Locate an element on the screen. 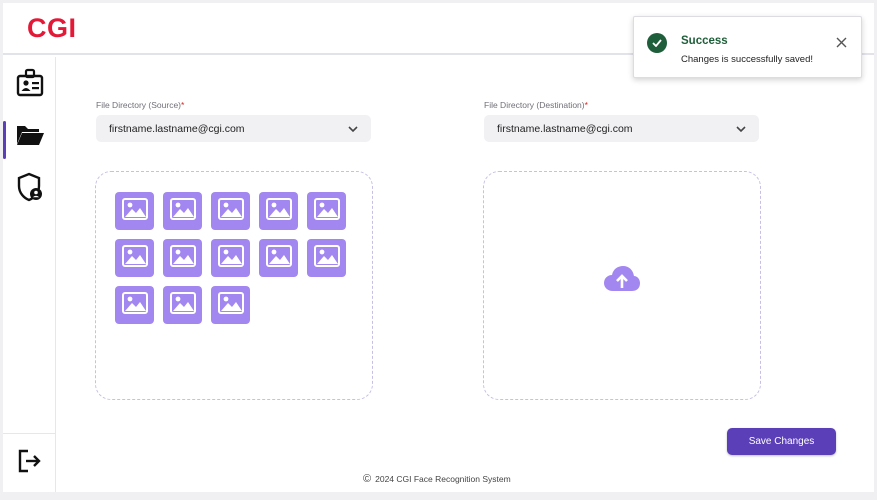  save-changes-button: Save Changes is located at coordinates (781, 441).